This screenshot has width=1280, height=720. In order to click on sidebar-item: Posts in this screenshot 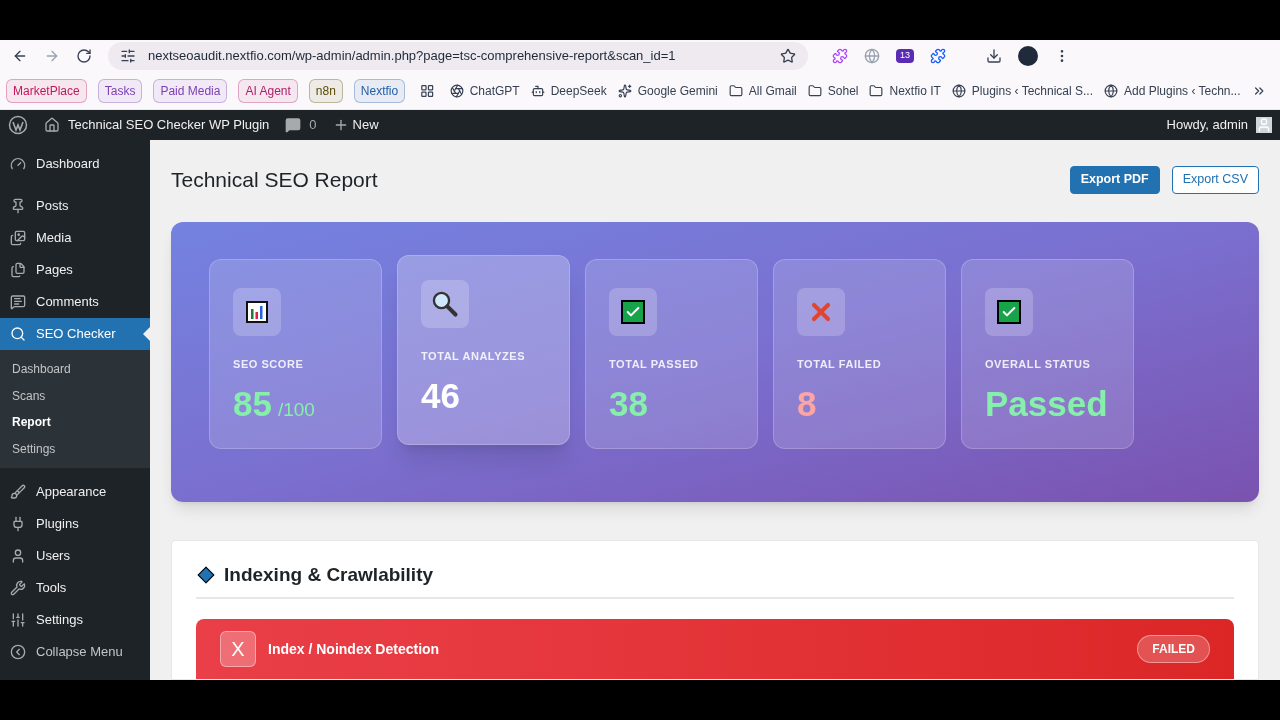, I will do `click(75, 206)`.